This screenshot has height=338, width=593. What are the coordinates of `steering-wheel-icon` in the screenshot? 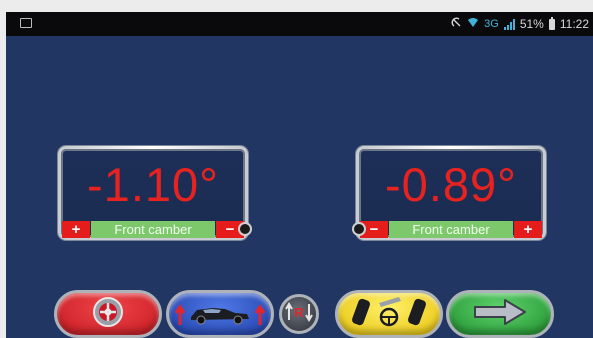 It's located at (108, 314).